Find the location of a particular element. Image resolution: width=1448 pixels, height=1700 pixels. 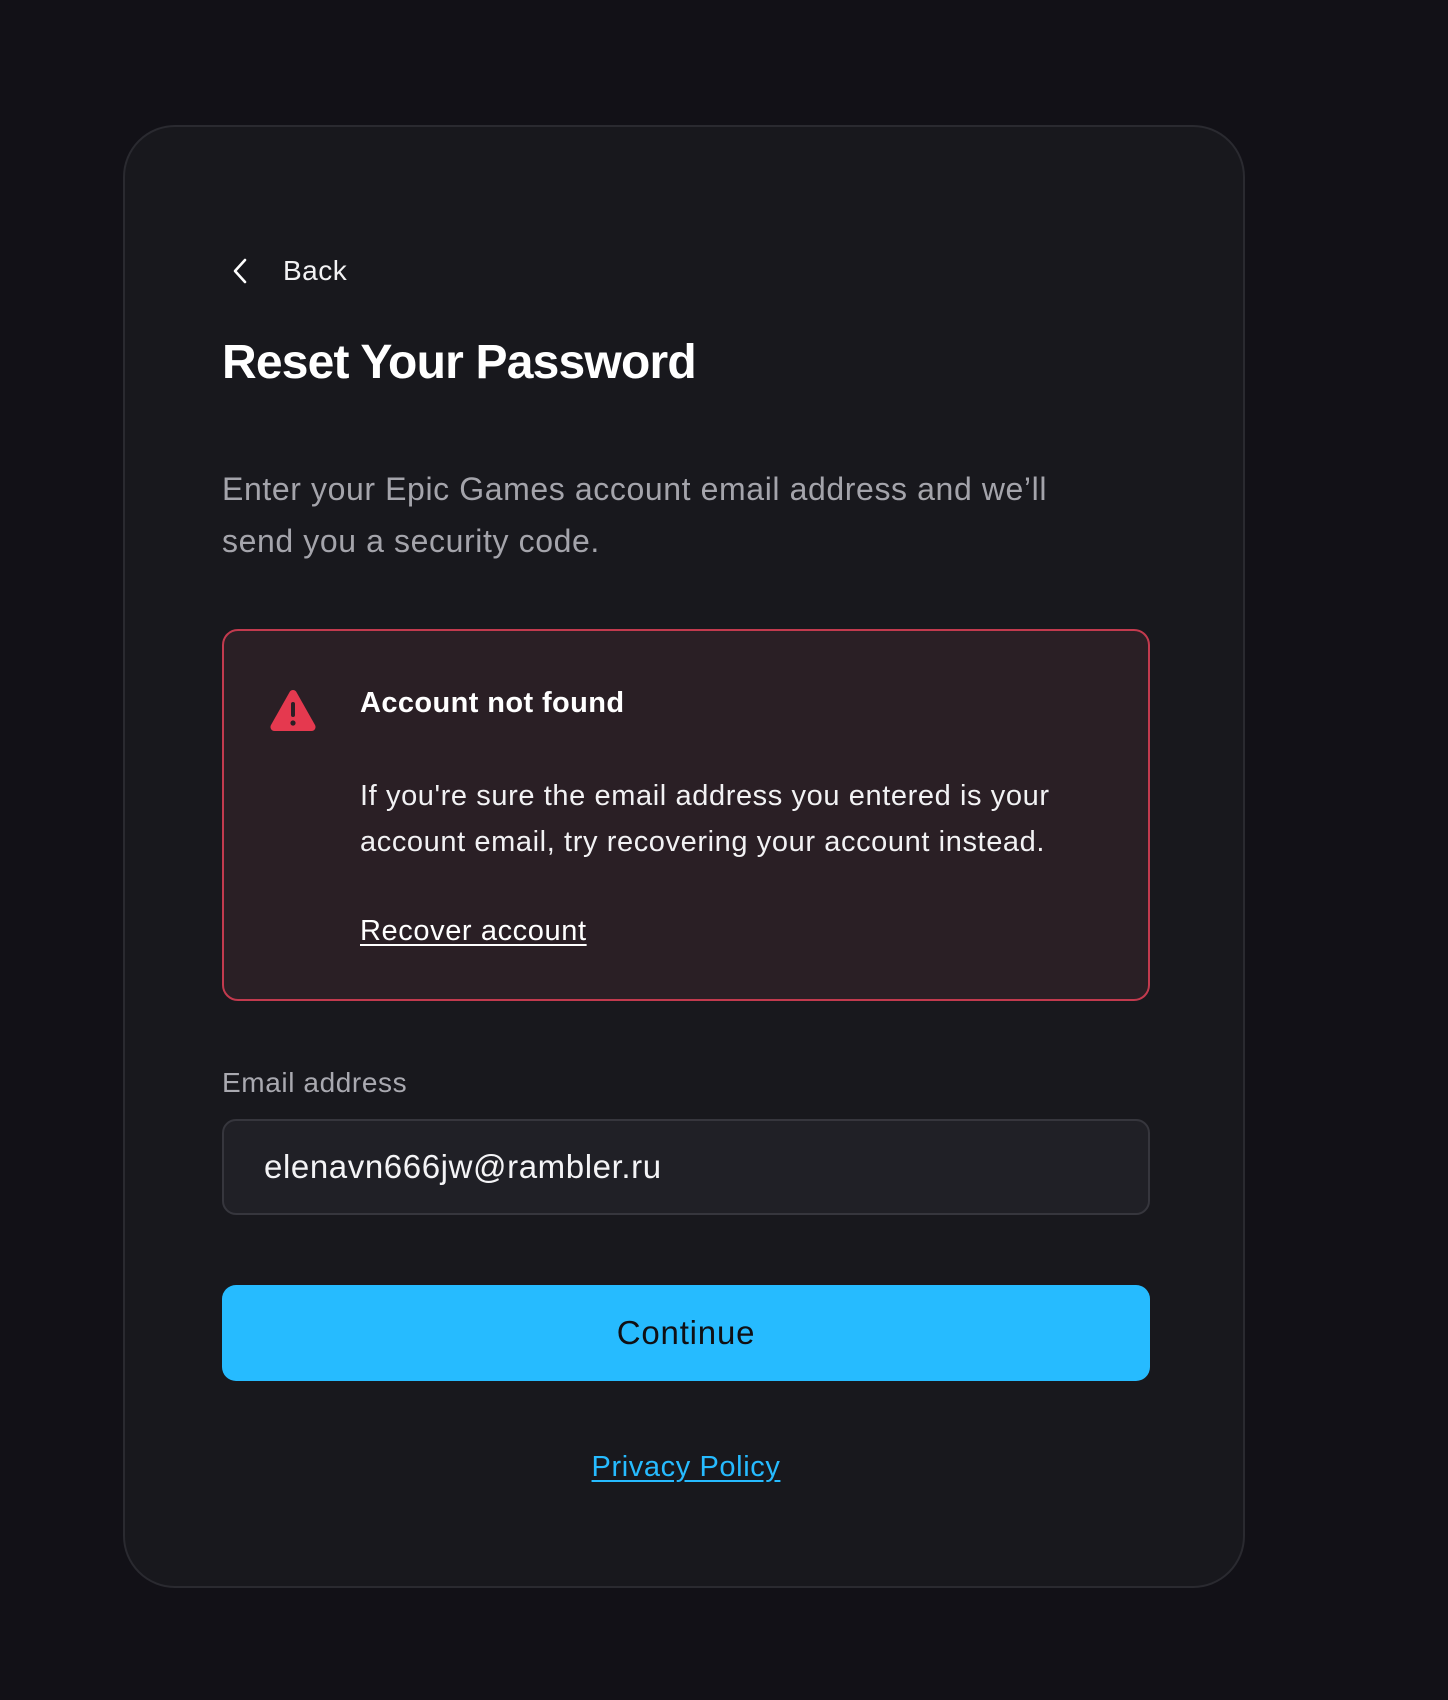

warning-icon is located at coordinates (293, 710).